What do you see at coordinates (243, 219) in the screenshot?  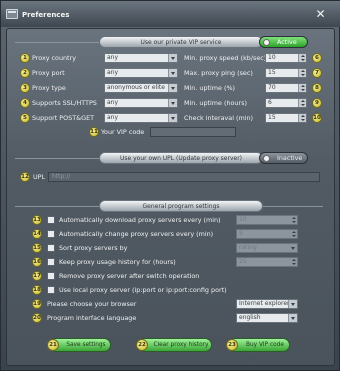 I see `auto-download-value: 10` at bounding box center [243, 219].